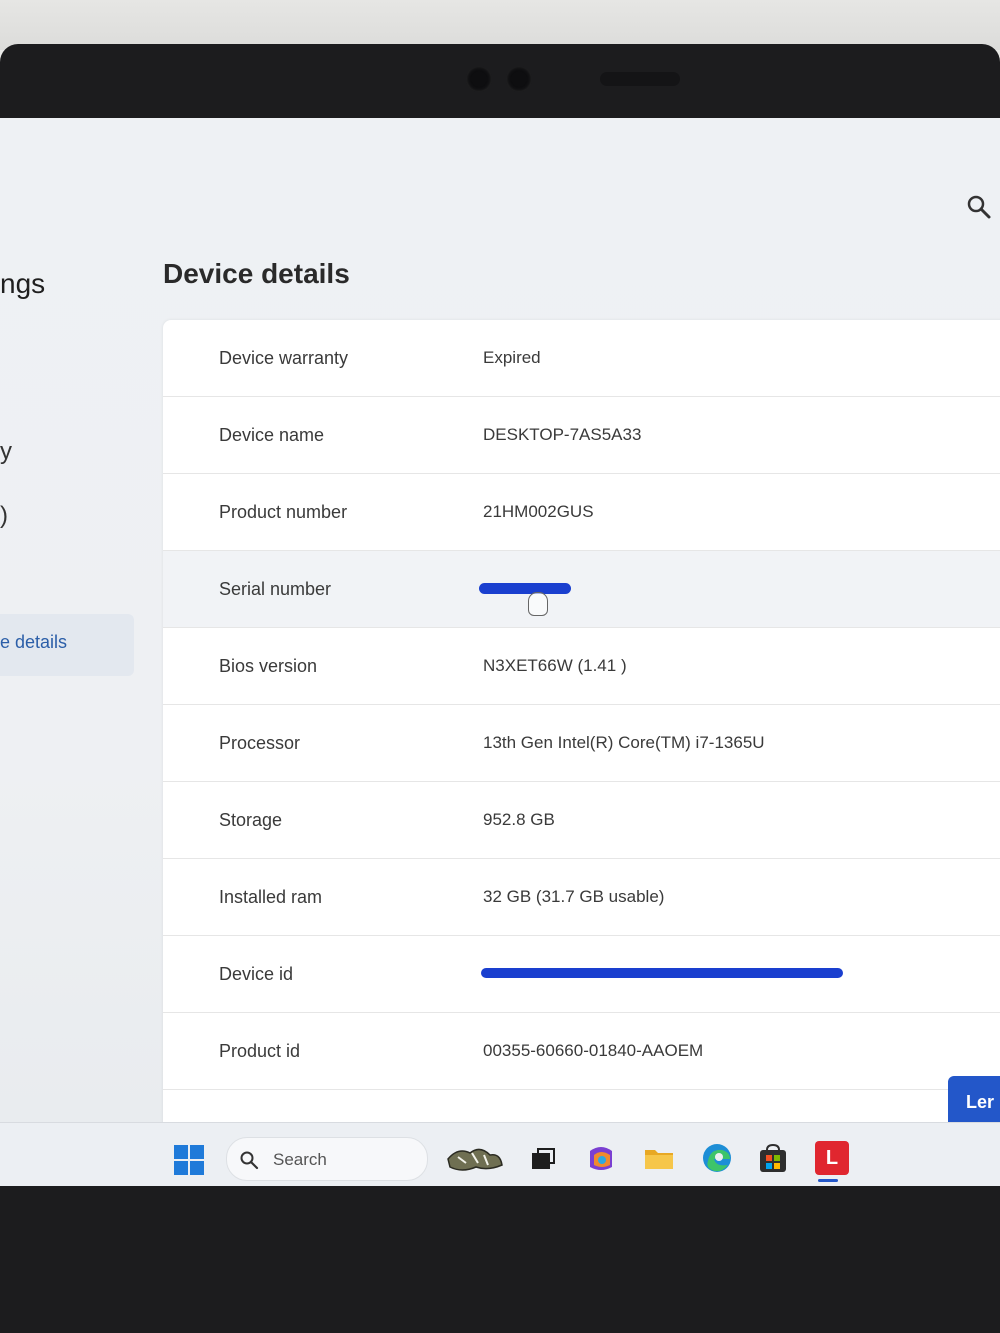 The width and height of the screenshot is (1000, 1333). What do you see at coordinates (828, 1180) in the screenshot?
I see `active-app-indicator` at bounding box center [828, 1180].